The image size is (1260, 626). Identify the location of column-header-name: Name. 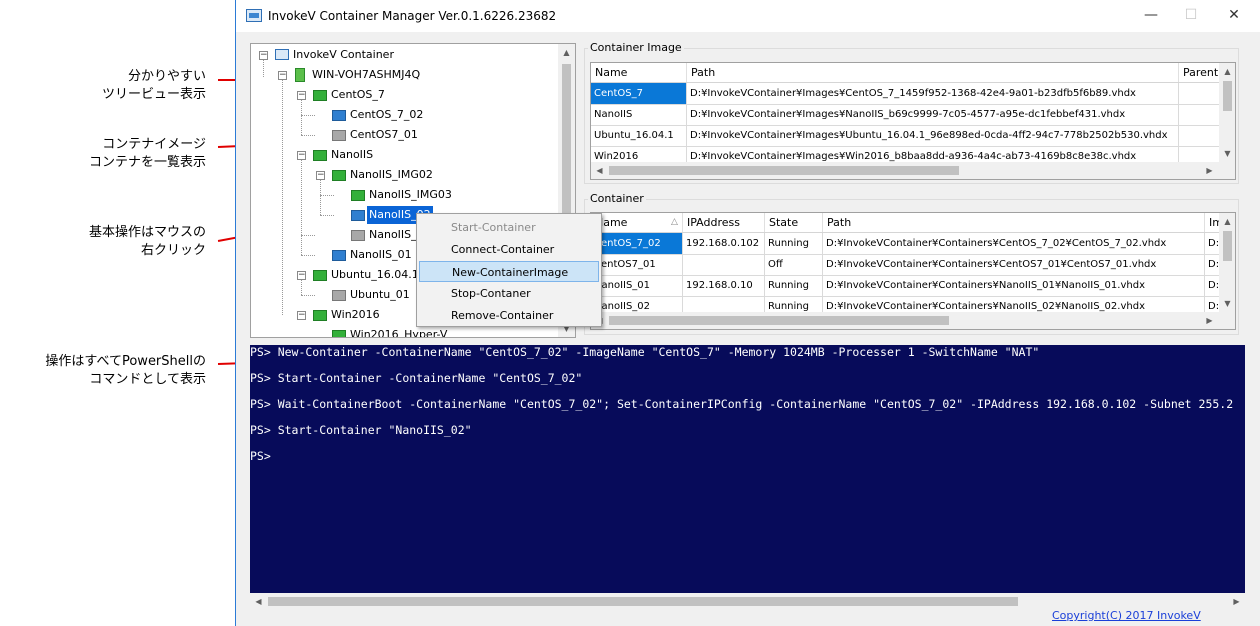
(639, 72).